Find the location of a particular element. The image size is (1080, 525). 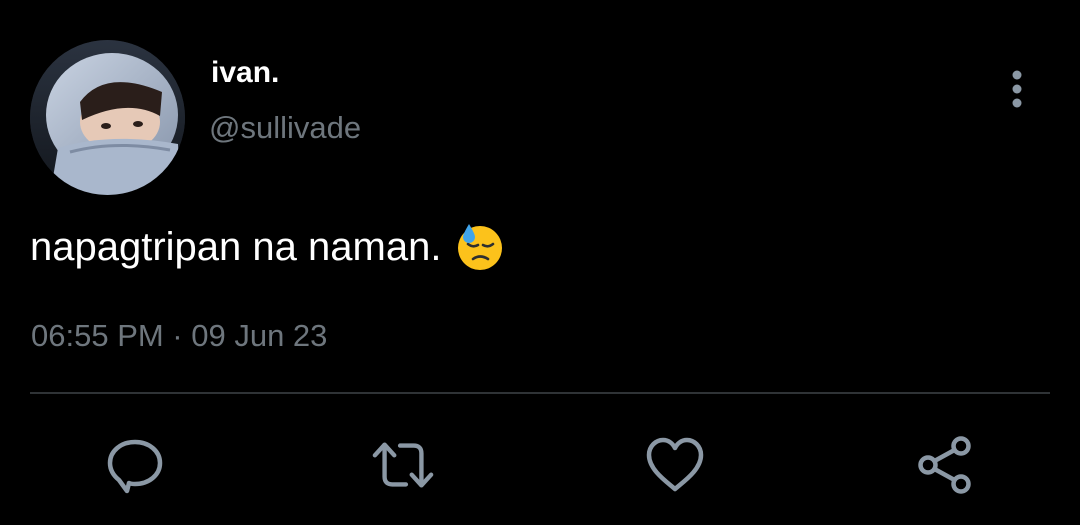

heart-icon is located at coordinates (675, 464).